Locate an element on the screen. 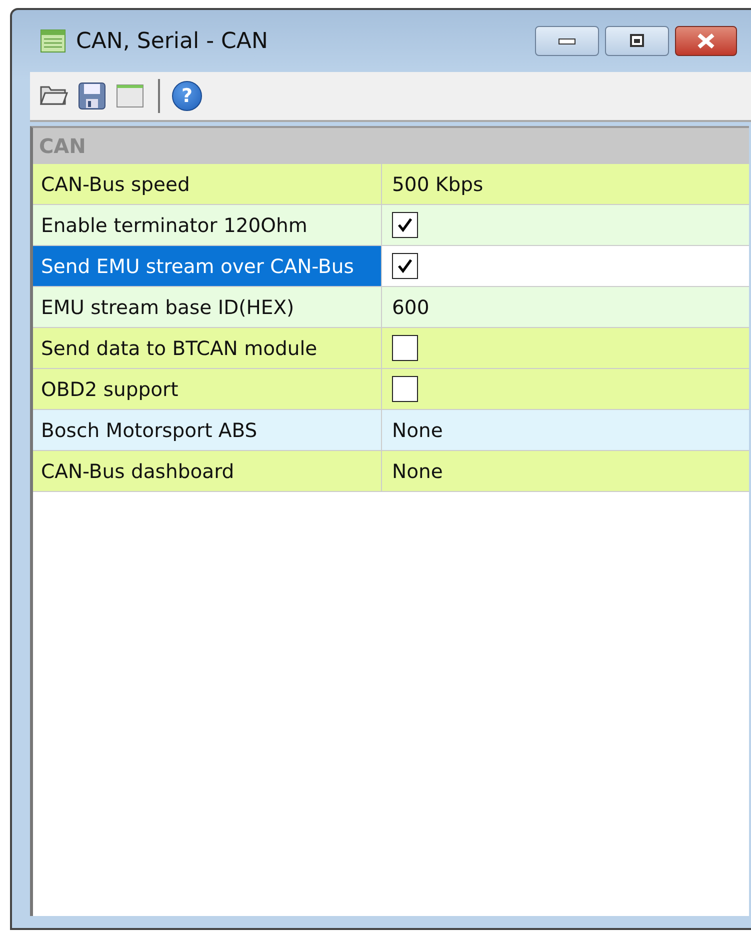 Image resolution: width=751 pixels, height=933 pixels. property-value: 600 is located at coordinates (565, 307).